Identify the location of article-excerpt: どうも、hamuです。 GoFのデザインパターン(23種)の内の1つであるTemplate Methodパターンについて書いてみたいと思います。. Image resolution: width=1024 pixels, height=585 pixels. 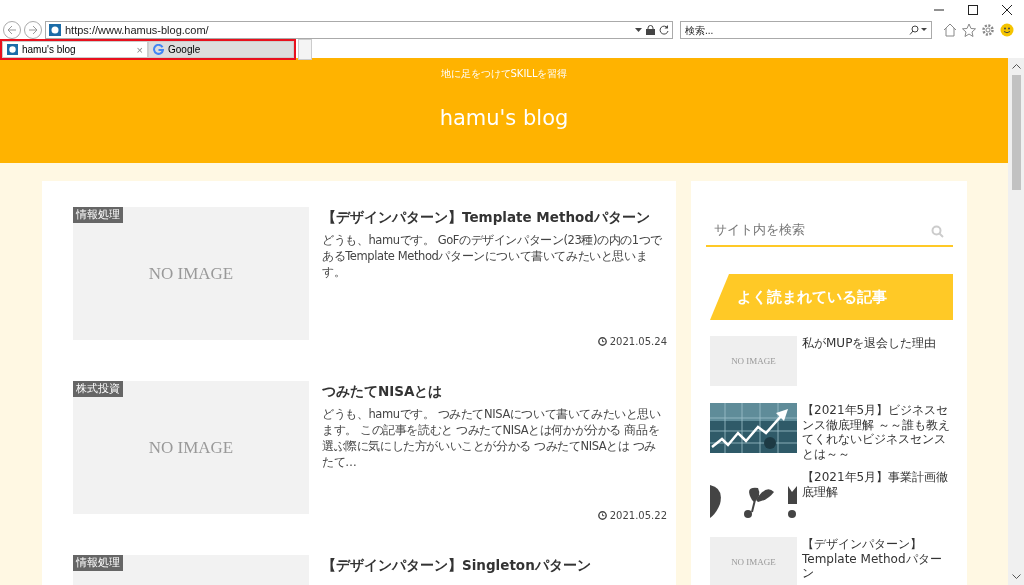
(492, 256).